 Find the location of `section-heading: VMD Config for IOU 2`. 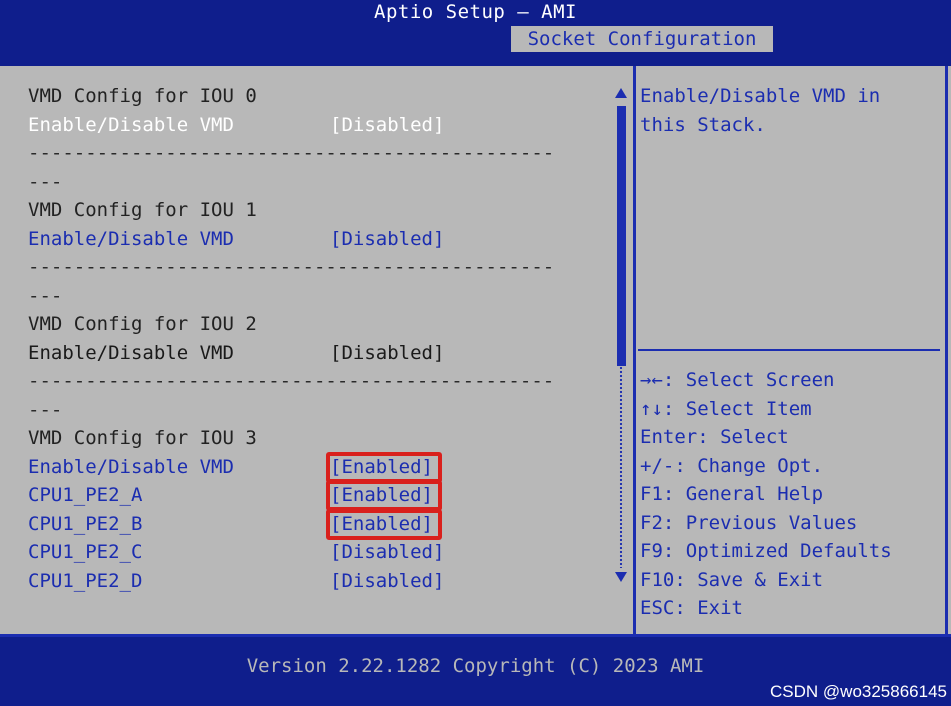

section-heading: VMD Config for IOU 2 is located at coordinates (142, 324).